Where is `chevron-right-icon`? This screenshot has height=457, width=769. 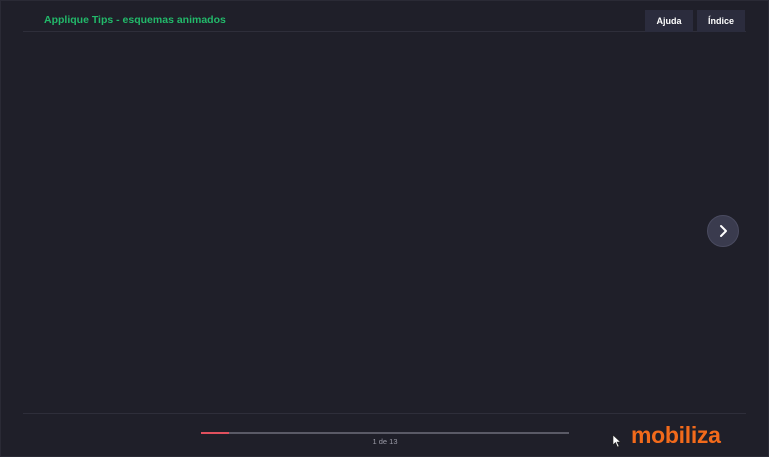 chevron-right-icon is located at coordinates (723, 231).